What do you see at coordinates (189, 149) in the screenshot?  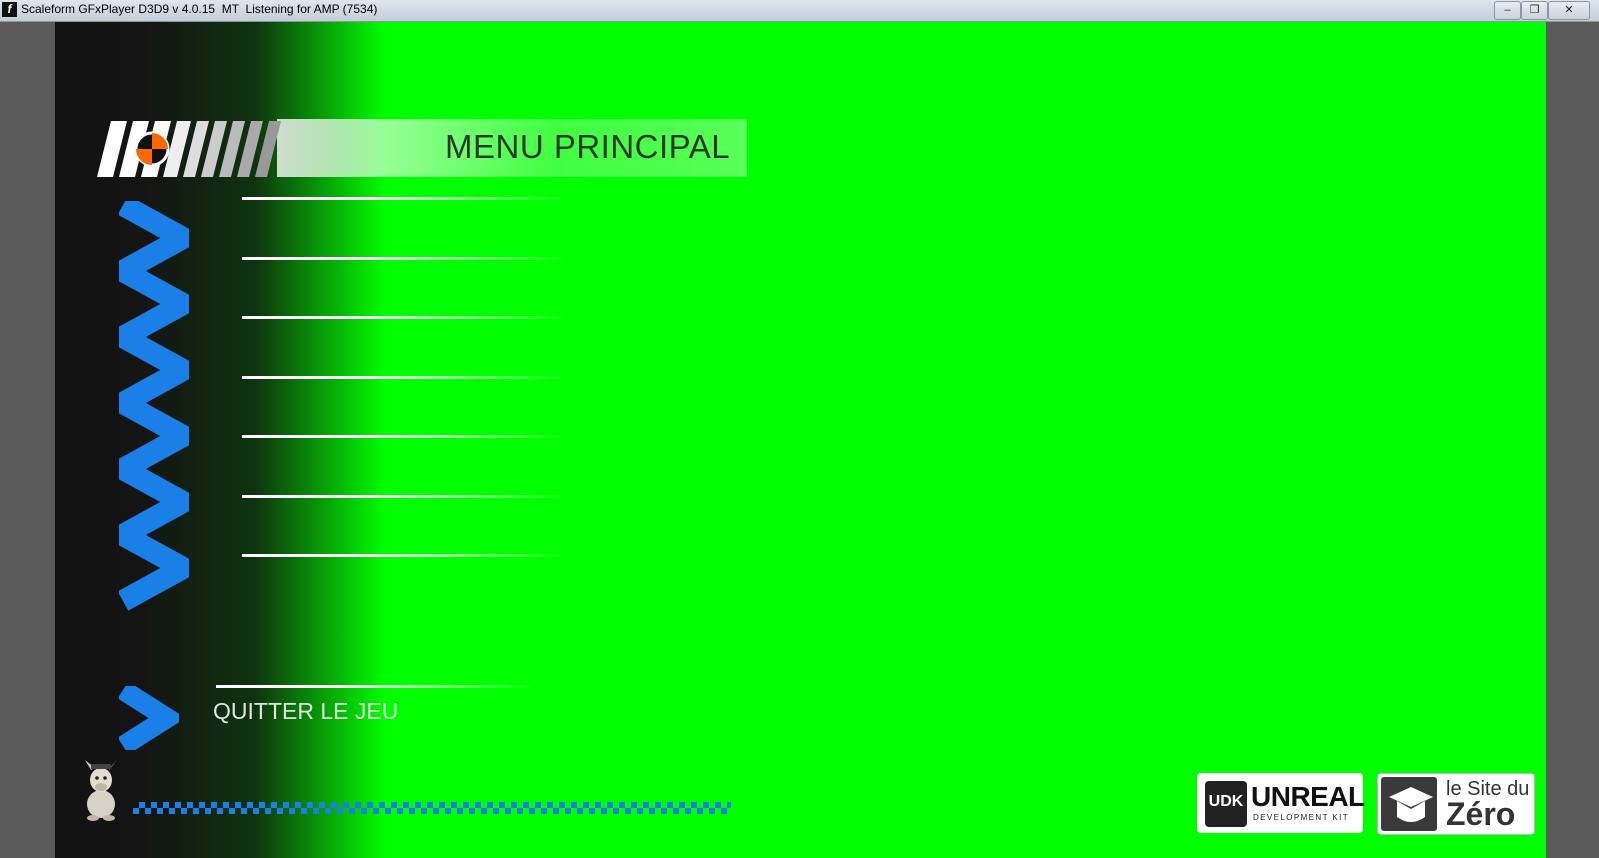 I see `header-stripes-logo-icon` at bounding box center [189, 149].